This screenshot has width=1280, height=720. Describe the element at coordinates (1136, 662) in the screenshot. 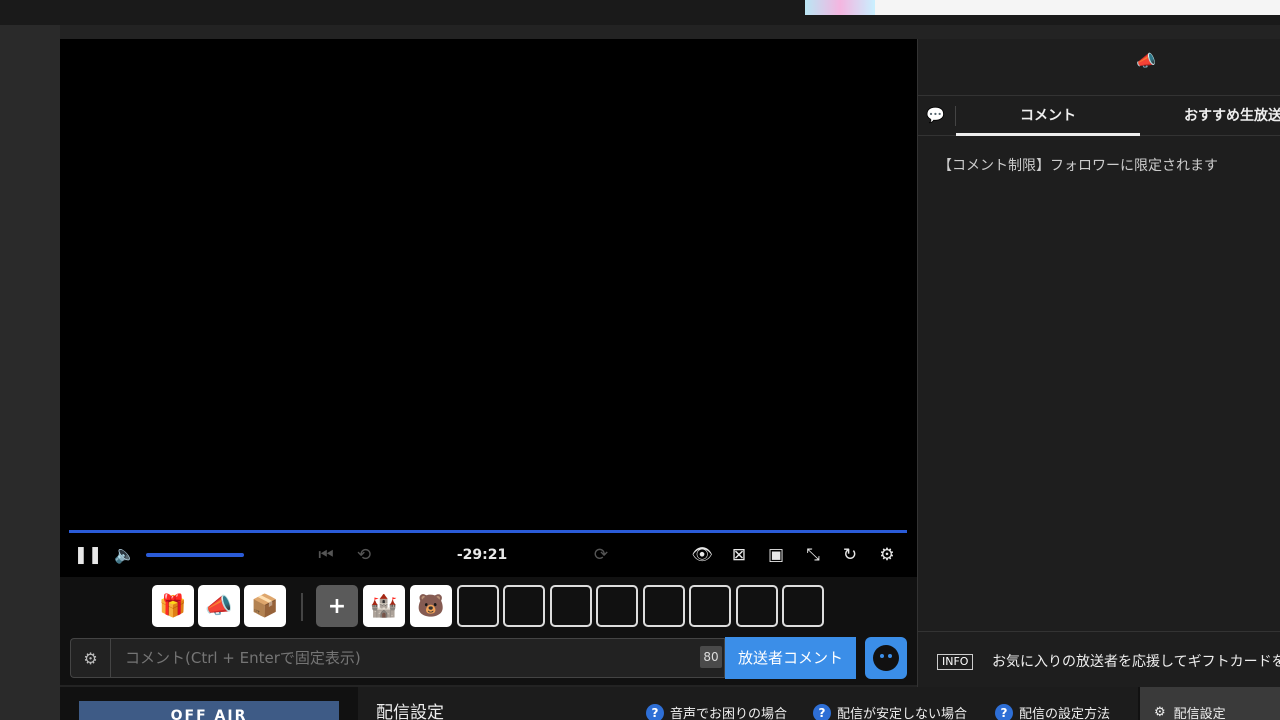

I see `info-text: お気に入りの放送者を応援してギフトカードを` at that location.